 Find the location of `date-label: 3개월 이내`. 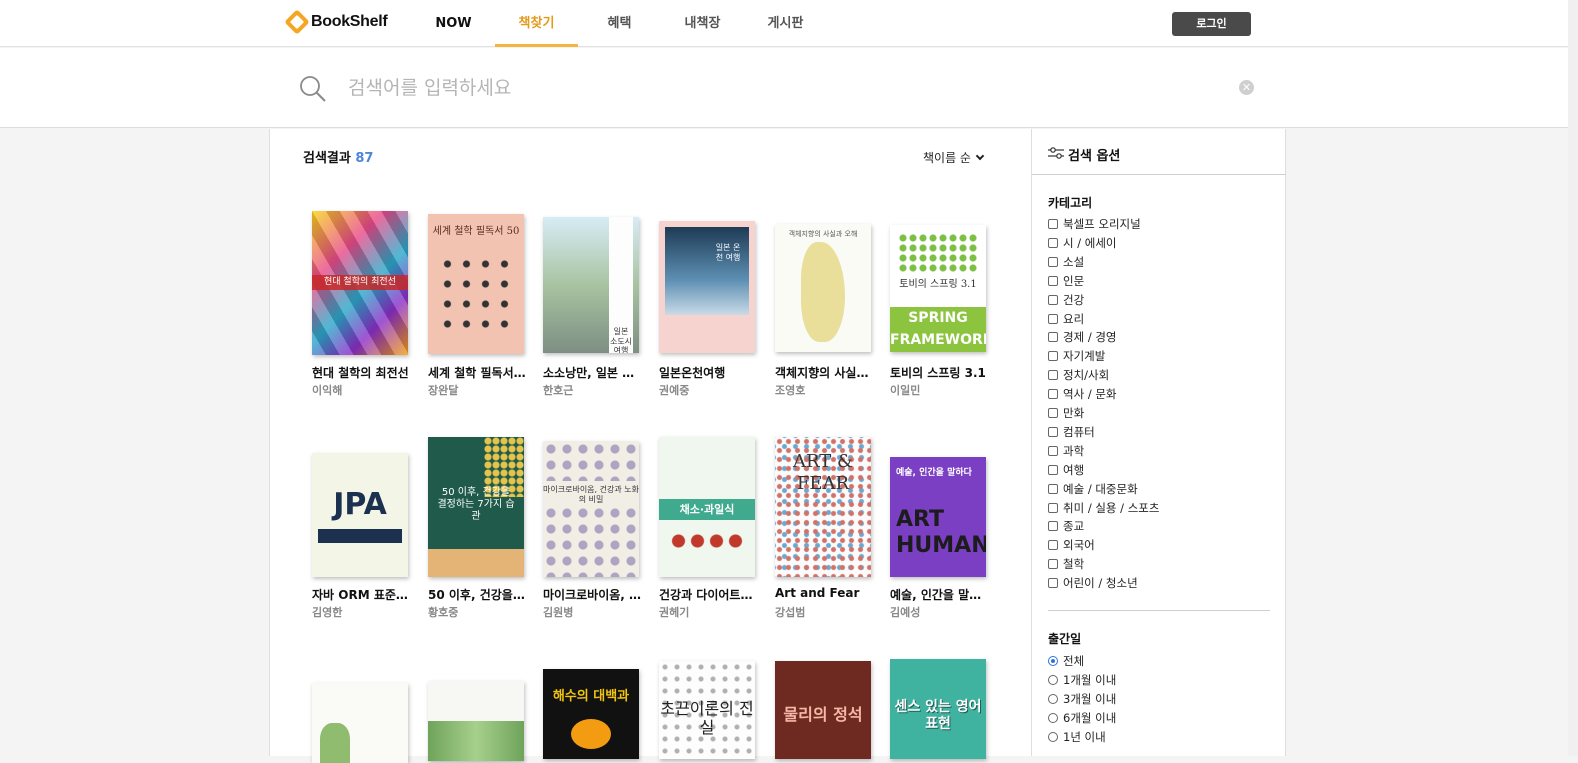

date-label: 3개월 이내 is located at coordinates (1090, 698).